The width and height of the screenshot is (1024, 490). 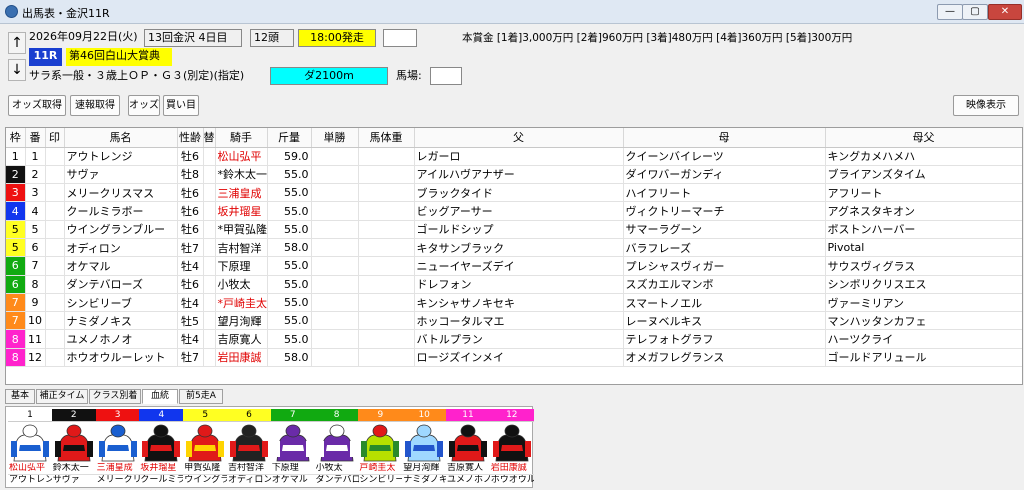 I want to click on silk-horse-name: ホウオウル, so click(x=511, y=479).